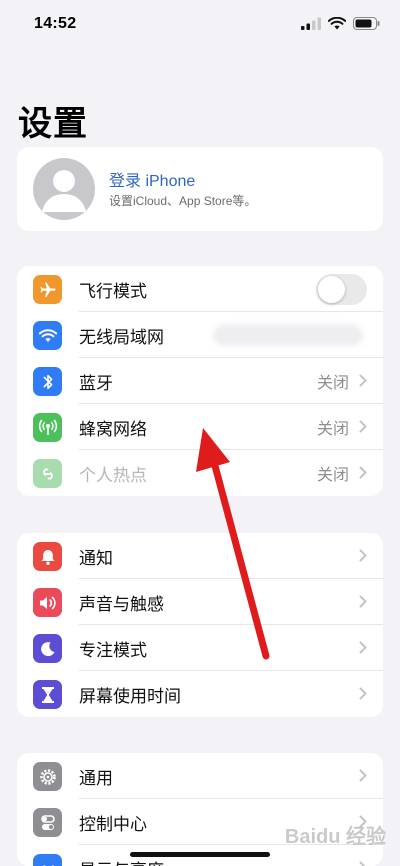  Describe the element at coordinates (47, 335) in the screenshot. I see `wifi-icon` at that location.